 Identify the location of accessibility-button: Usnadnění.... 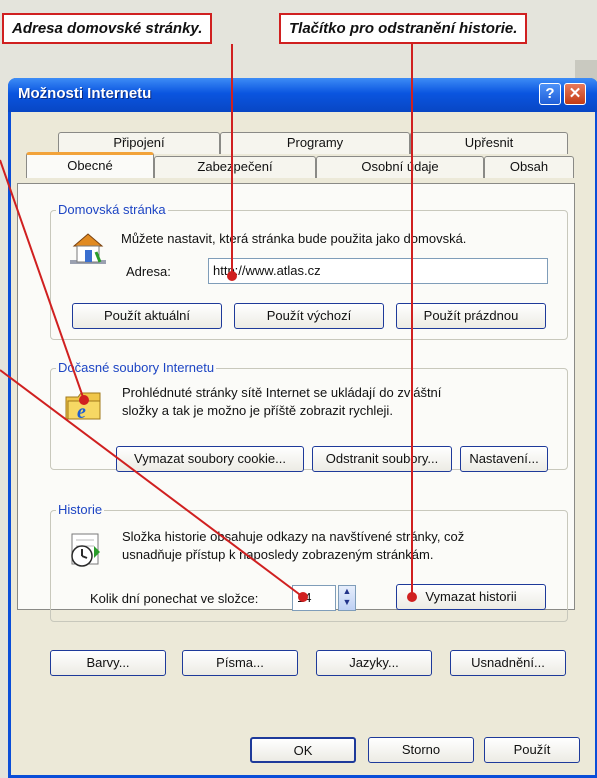
(508, 663).